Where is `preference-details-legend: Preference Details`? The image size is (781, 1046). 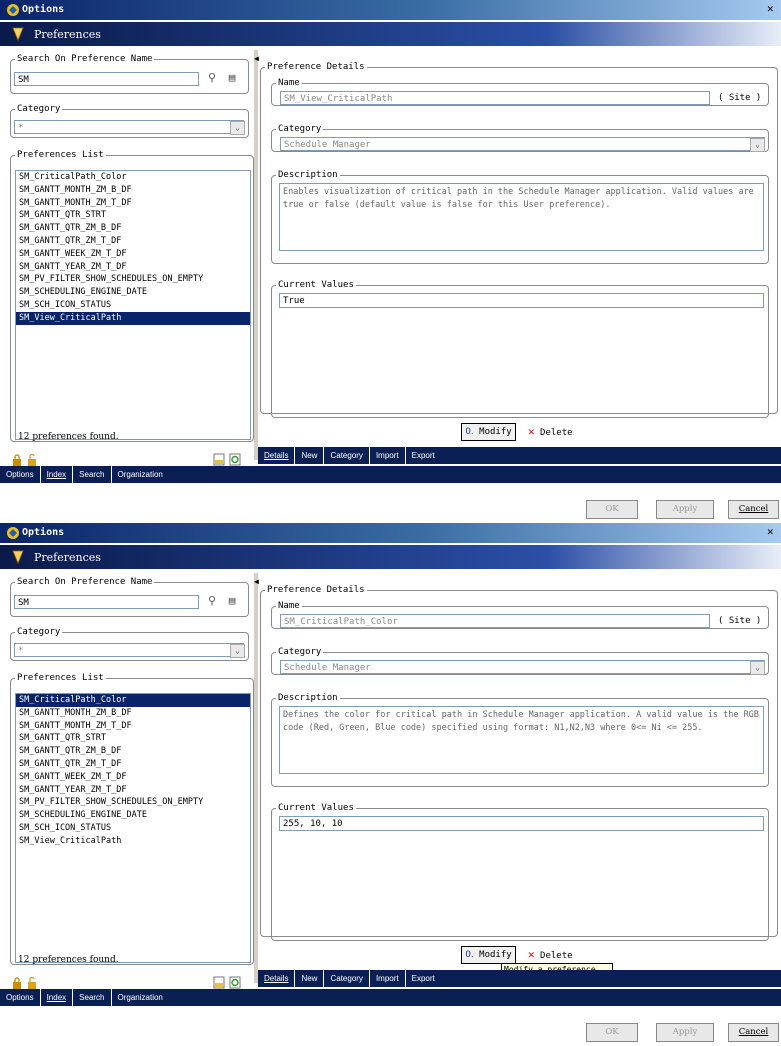
preference-details-legend: Preference Details is located at coordinates (316, 590).